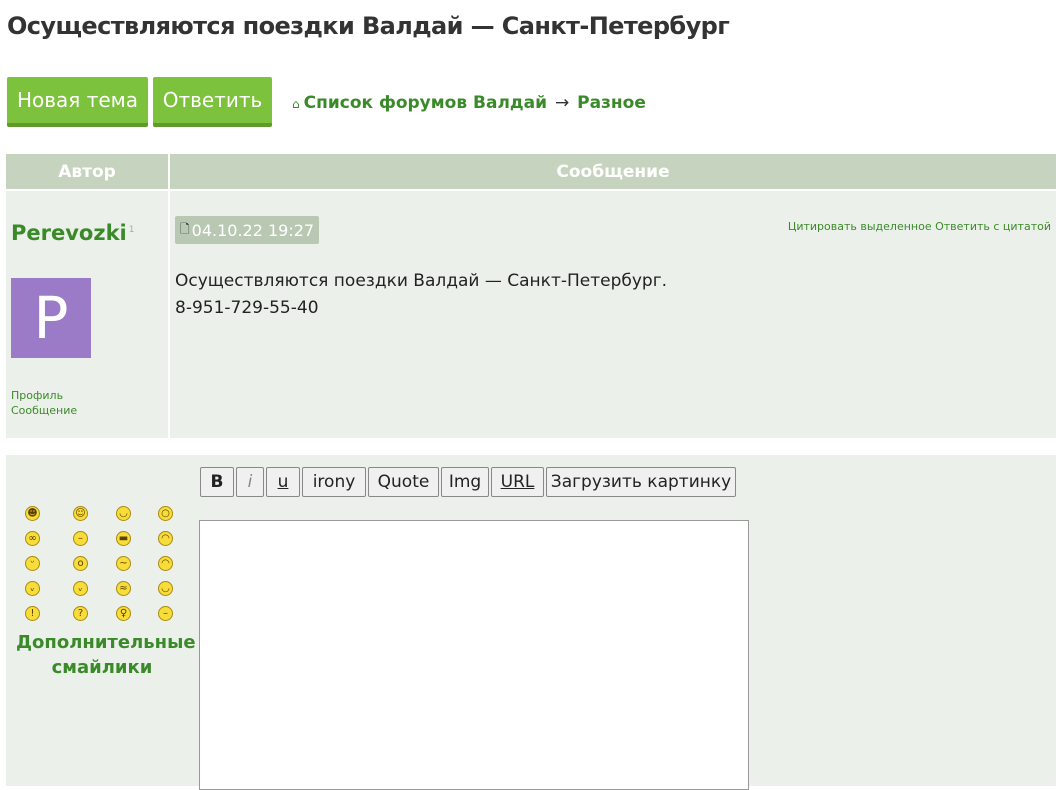  What do you see at coordinates (106, 655) in the screenshot?
I see `more-smileys-link: Дополнительные смайлики` at bounding box center [106, 655].